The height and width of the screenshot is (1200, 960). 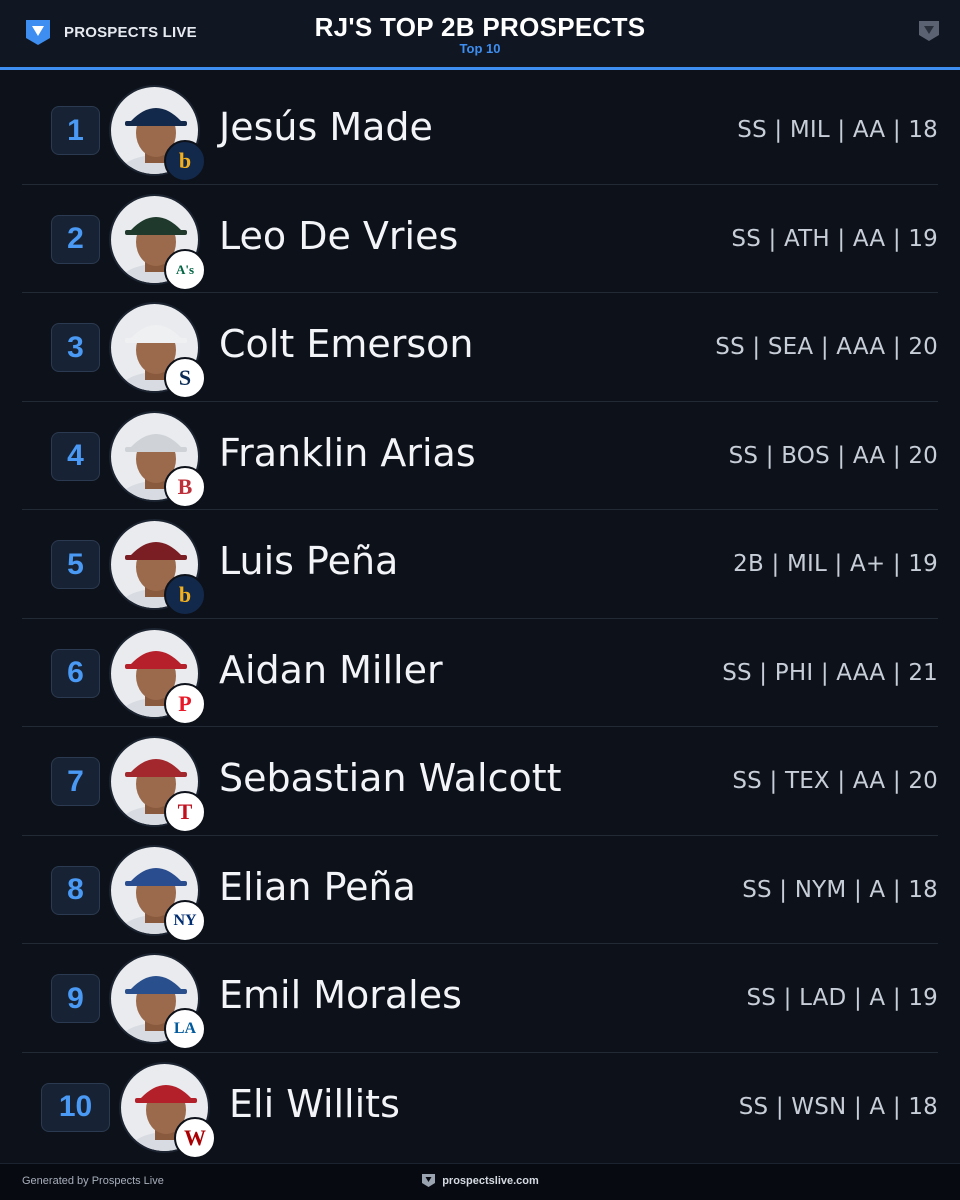 I want to click on player-meta: SS | TEX | AA | 20, so click(x=835, y=781).